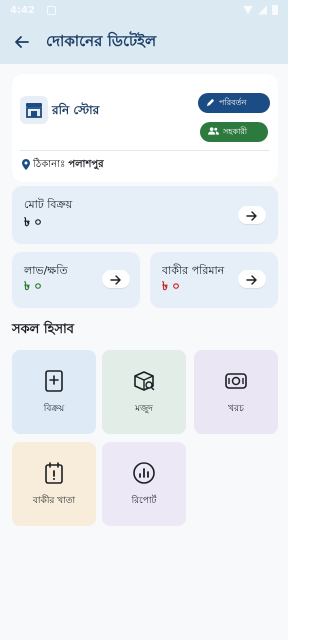 The width and height of the screenshot is (320, 640). What do you see at coordinates (49, 164) in the screenshot?
I see `address-label: ঠিকানাঃ` at bounding box center [49, 164].